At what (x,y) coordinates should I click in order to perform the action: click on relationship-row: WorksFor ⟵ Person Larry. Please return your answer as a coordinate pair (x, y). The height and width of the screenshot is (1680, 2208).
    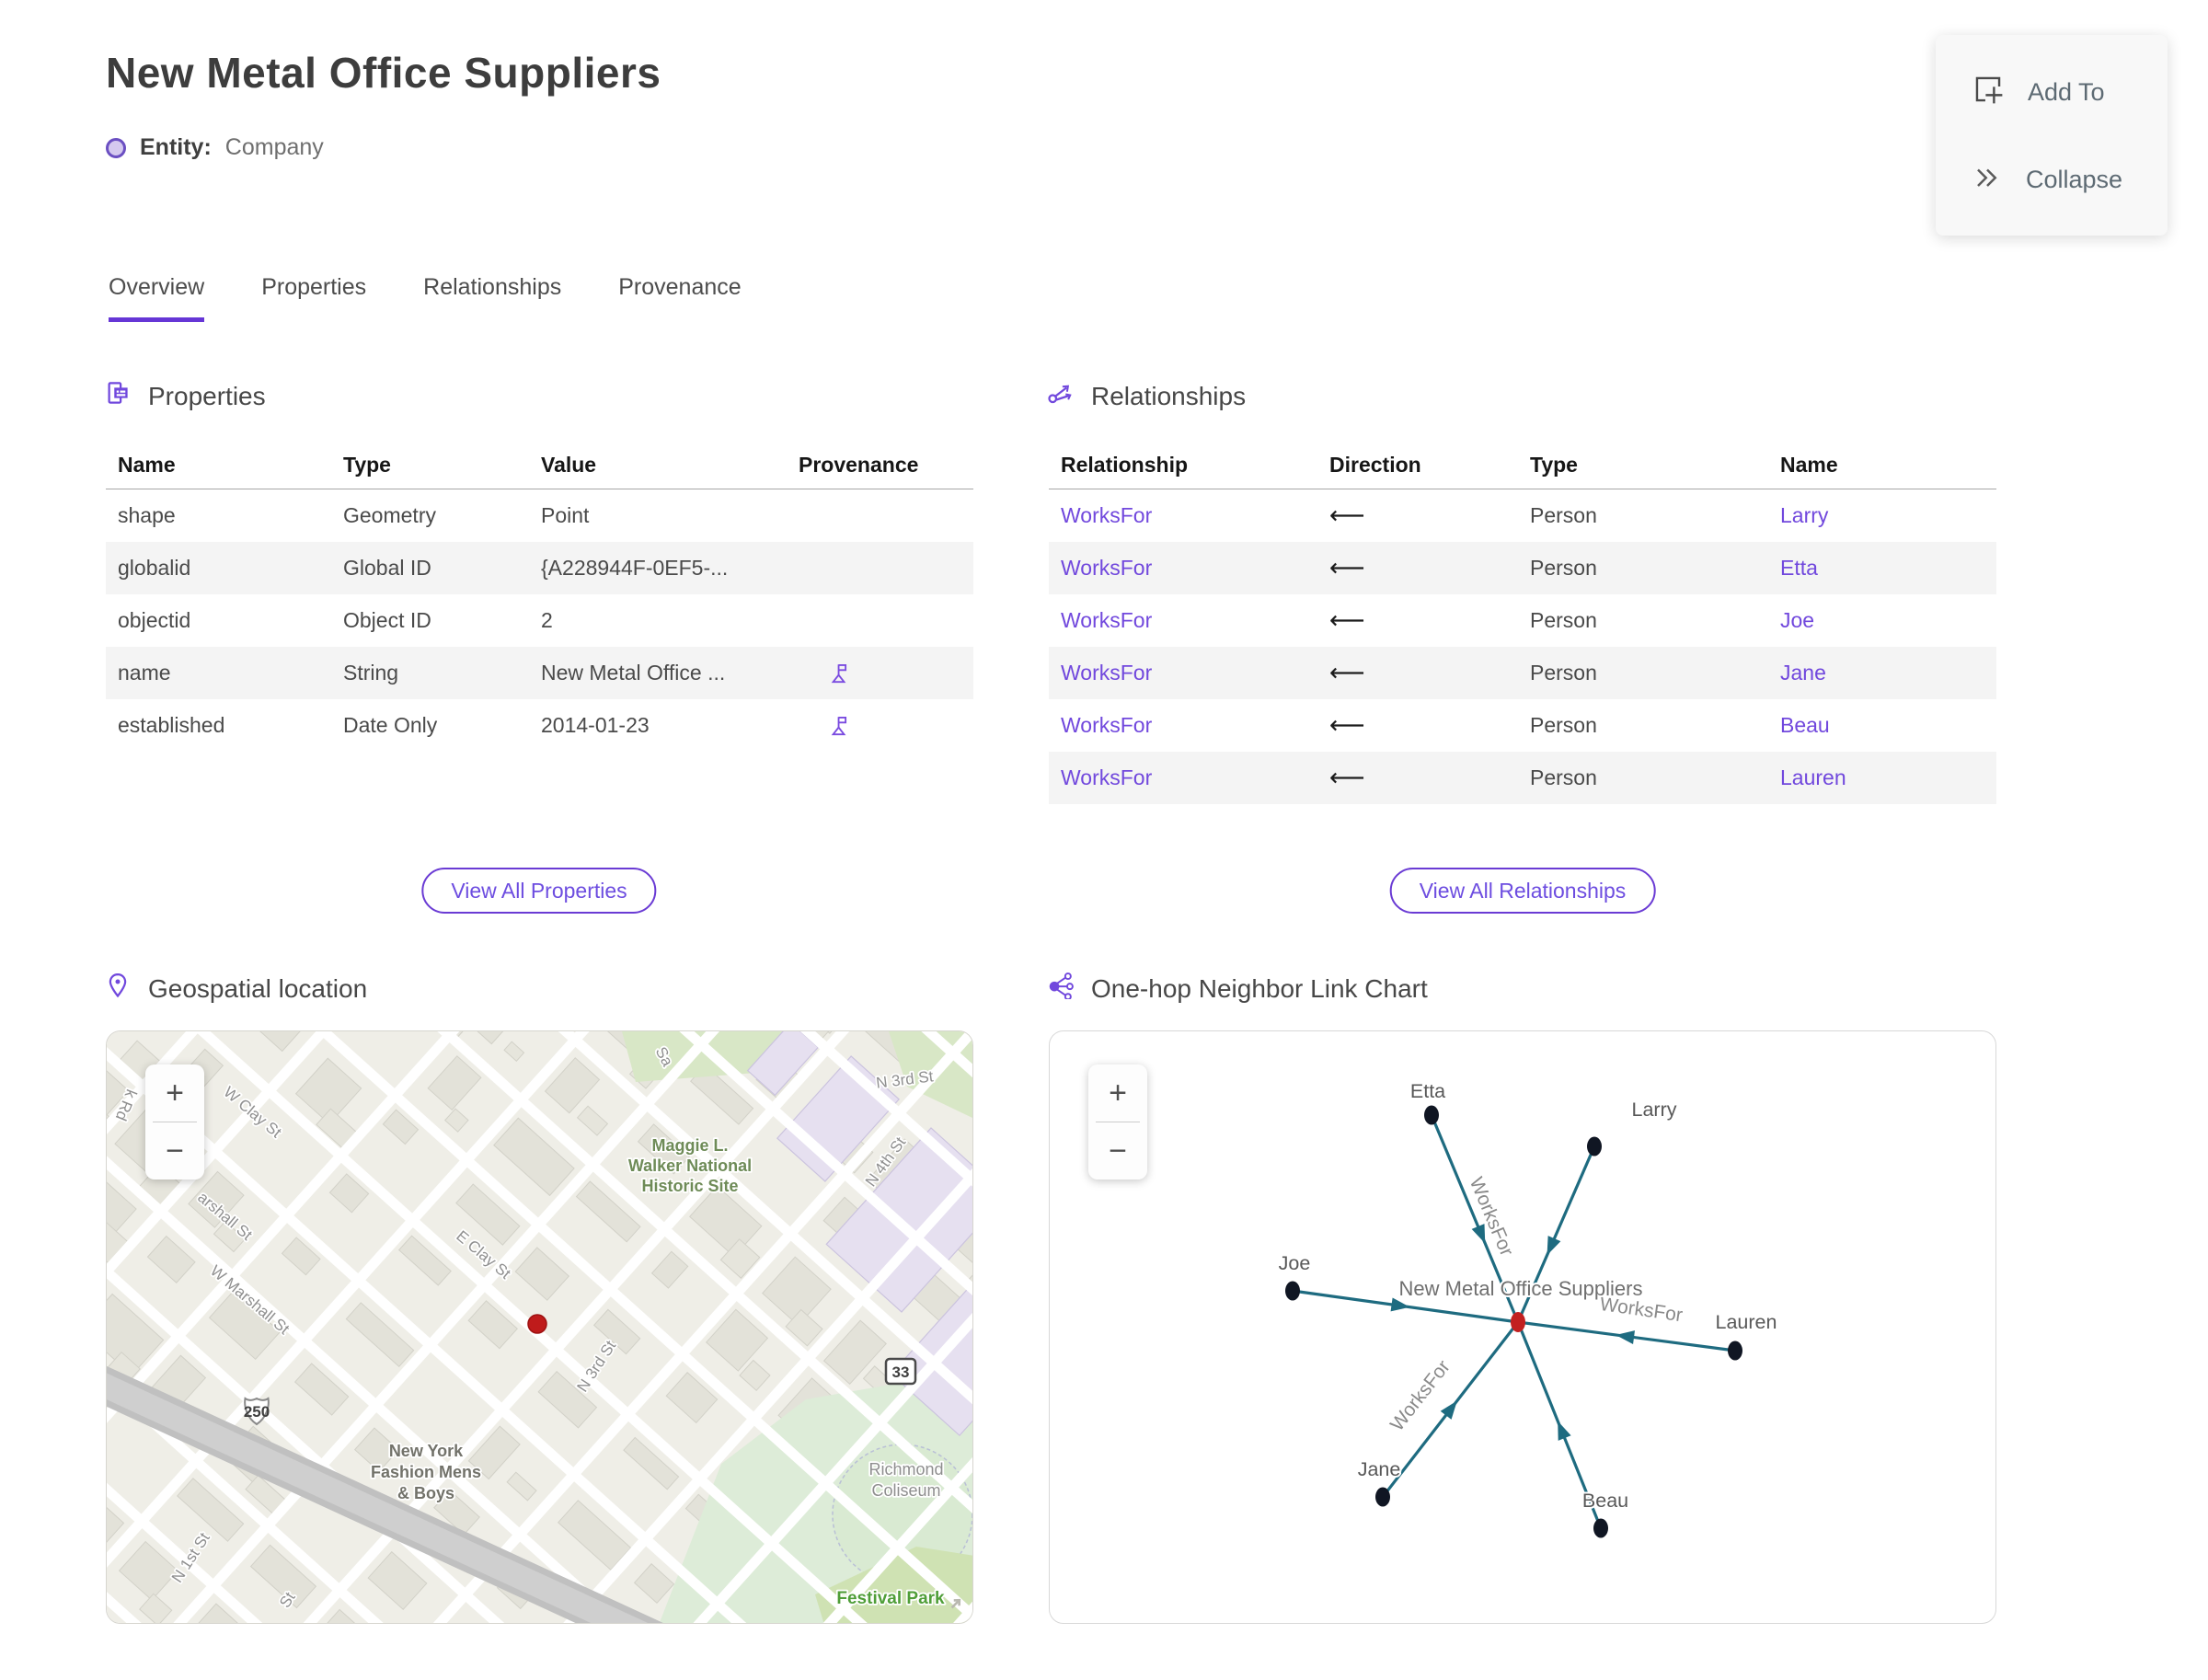
    Looking at the image, I should click on (1522, 515).